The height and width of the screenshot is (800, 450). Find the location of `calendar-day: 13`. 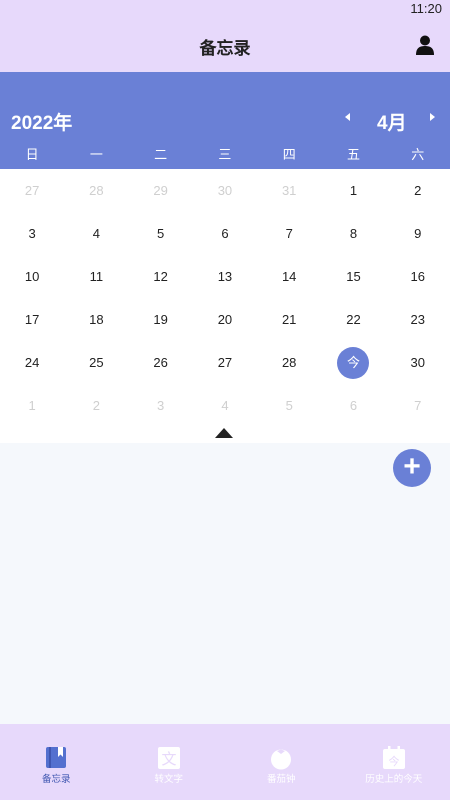

calendar-day: 13 is located at coordinates (225, 276).